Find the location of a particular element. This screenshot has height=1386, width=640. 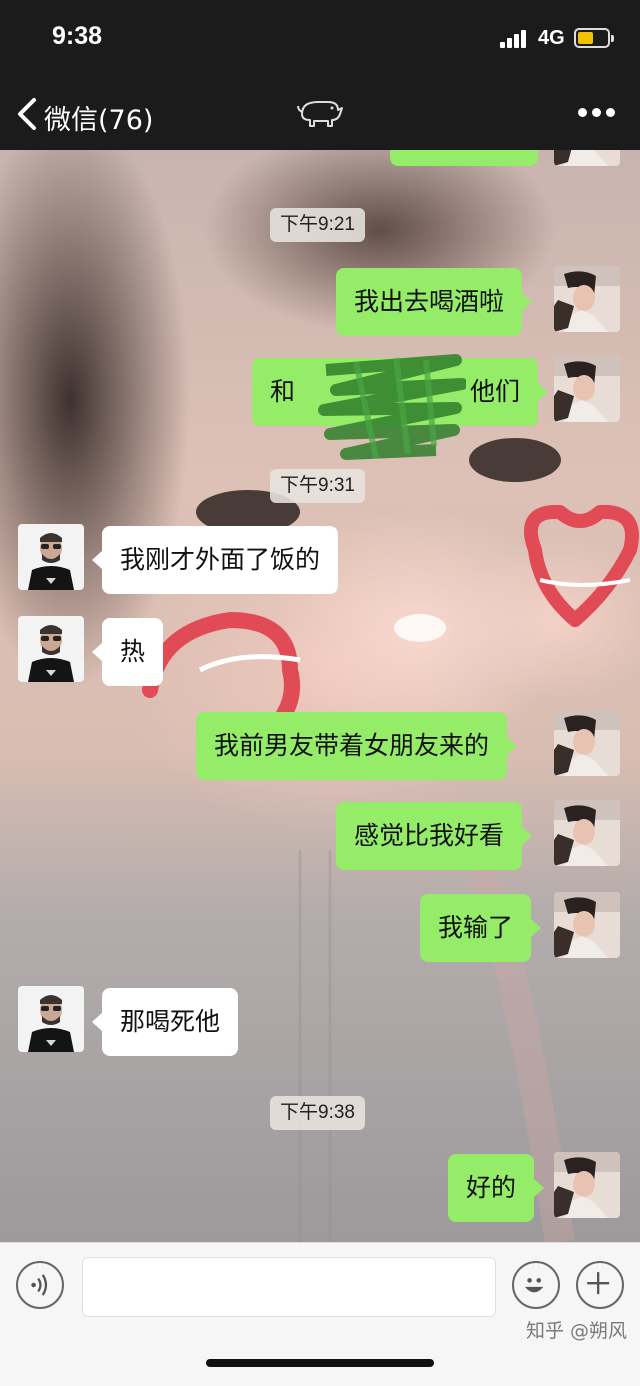

navigation-bar: 9:38 4G 微信(76) is located at coordinates (320, 75).